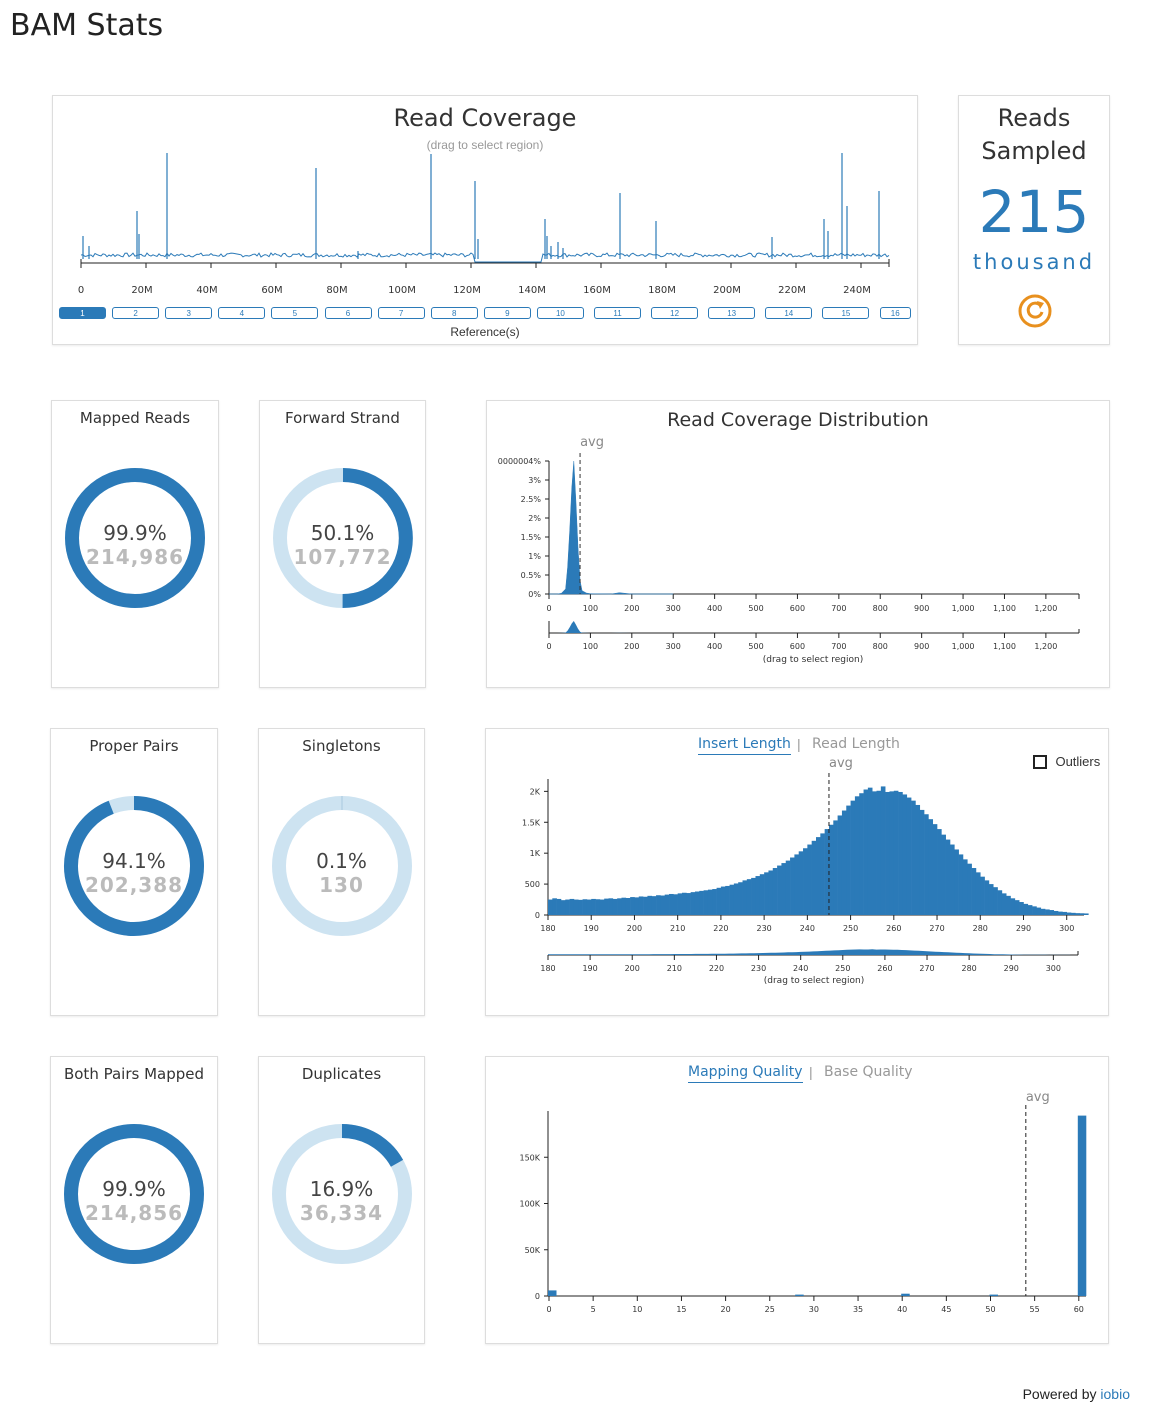 Image resolution: width=1152 pixels, height=1426 pixels. Describe the element at coordinates (82, 313) in the screenshot. I see `reference-button-1: 1` at that location.